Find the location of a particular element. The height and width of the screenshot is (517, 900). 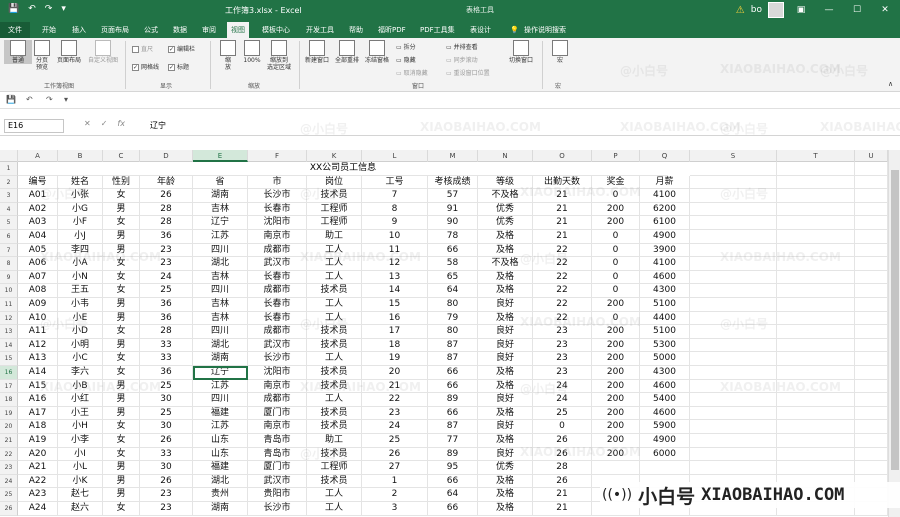

table-cell: 80 is located at coordinates (453, 305).